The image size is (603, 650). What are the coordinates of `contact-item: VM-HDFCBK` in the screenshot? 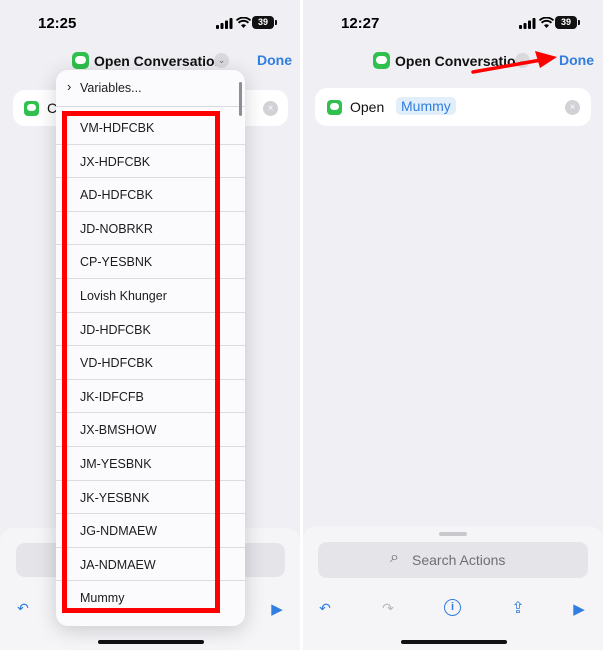 It's located at (150, 128).